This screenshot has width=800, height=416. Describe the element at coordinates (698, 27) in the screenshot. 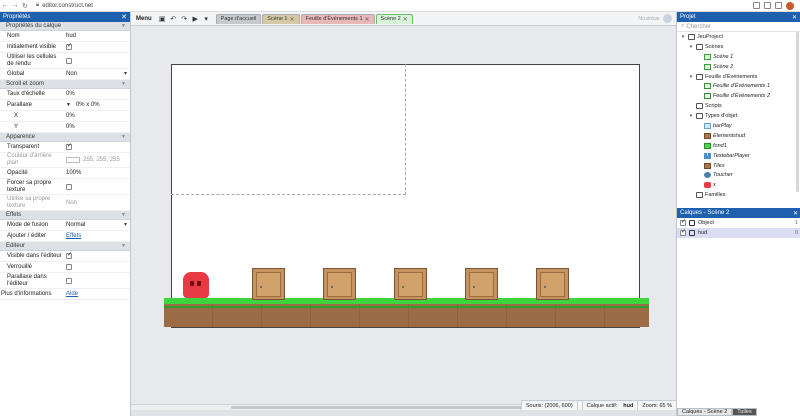

I see `search-input: Chercher` at that location.